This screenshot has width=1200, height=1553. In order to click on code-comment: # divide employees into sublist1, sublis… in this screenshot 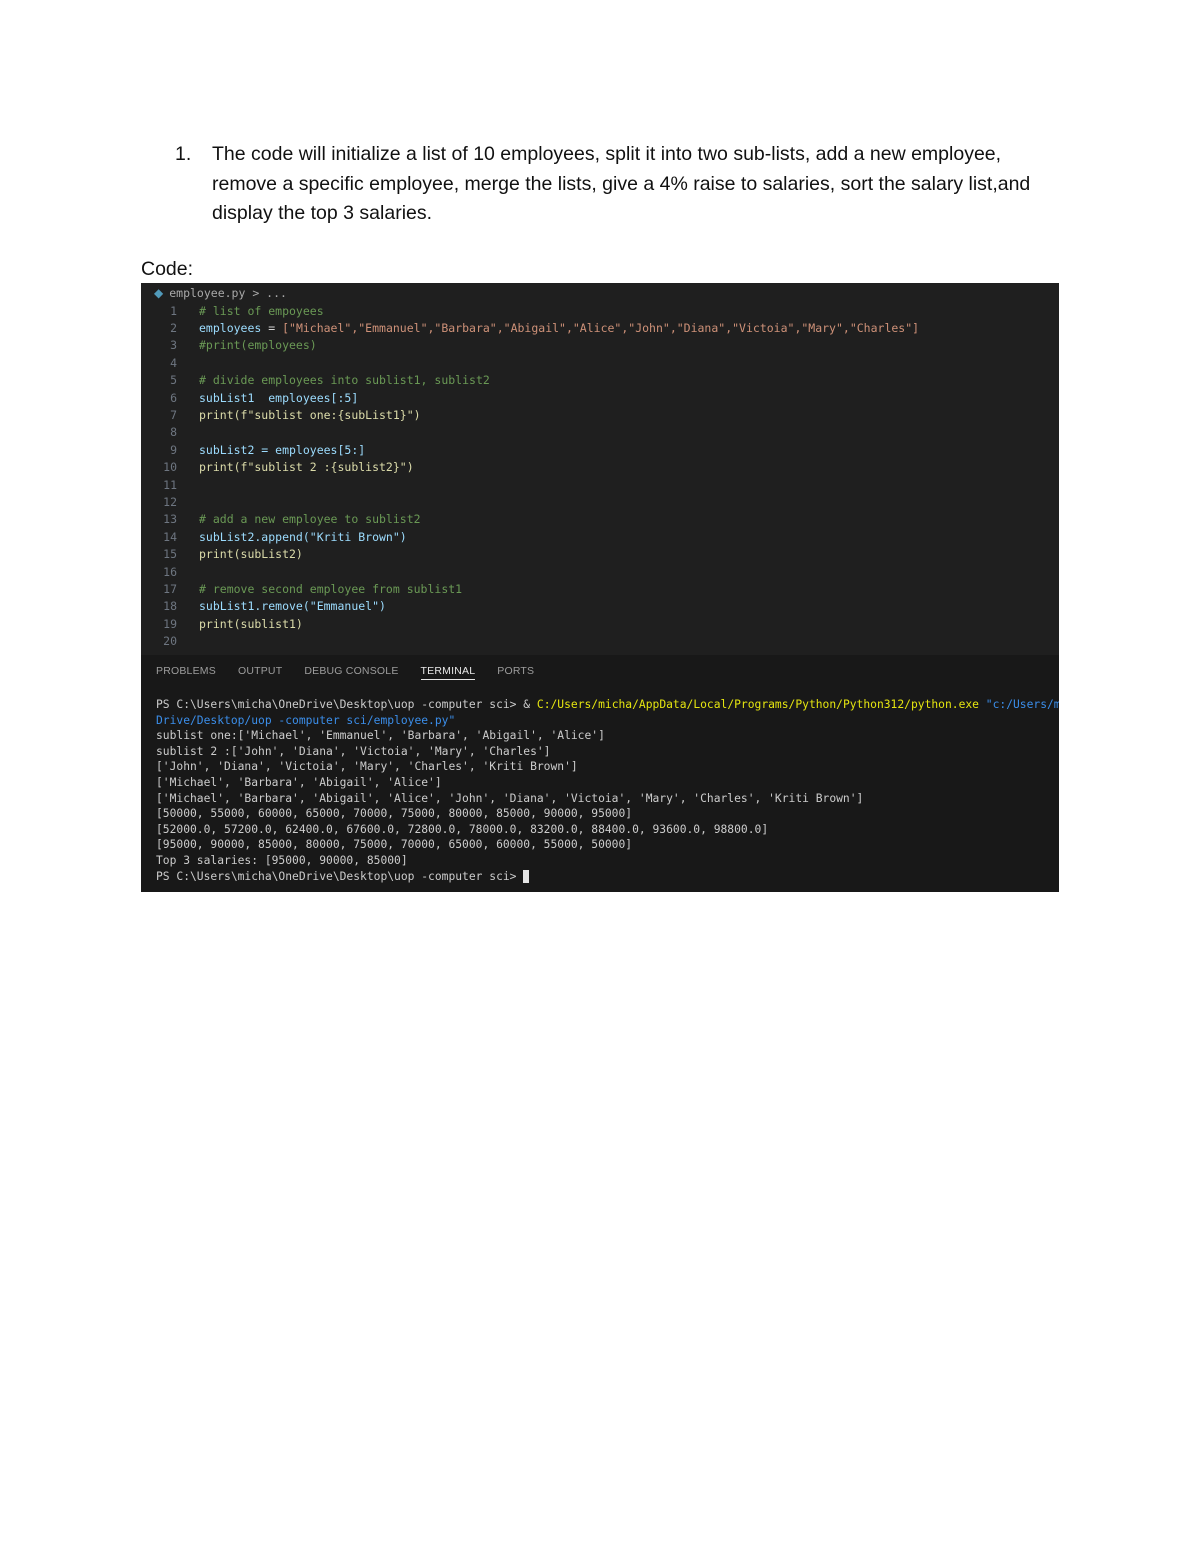, I will do `click(344, 380)`.